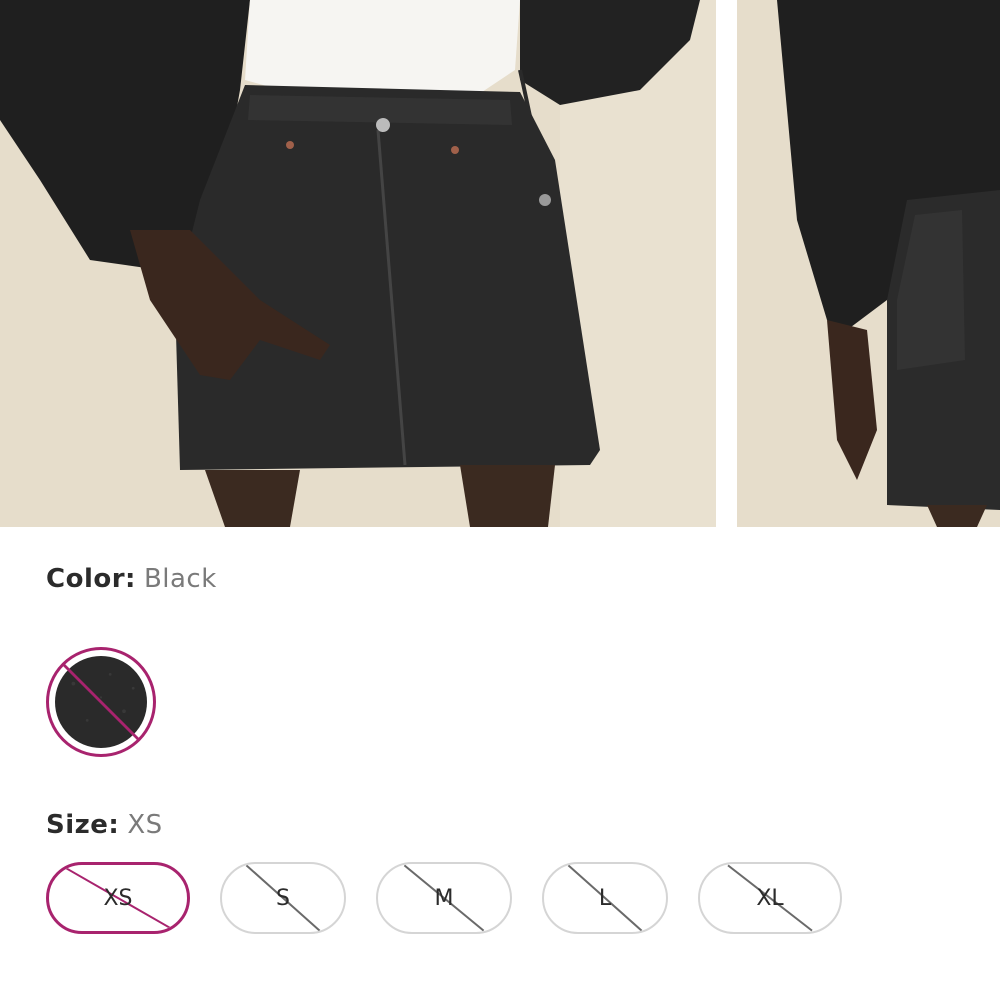  I want to click on size-option-label: XS, so click(118, 898).